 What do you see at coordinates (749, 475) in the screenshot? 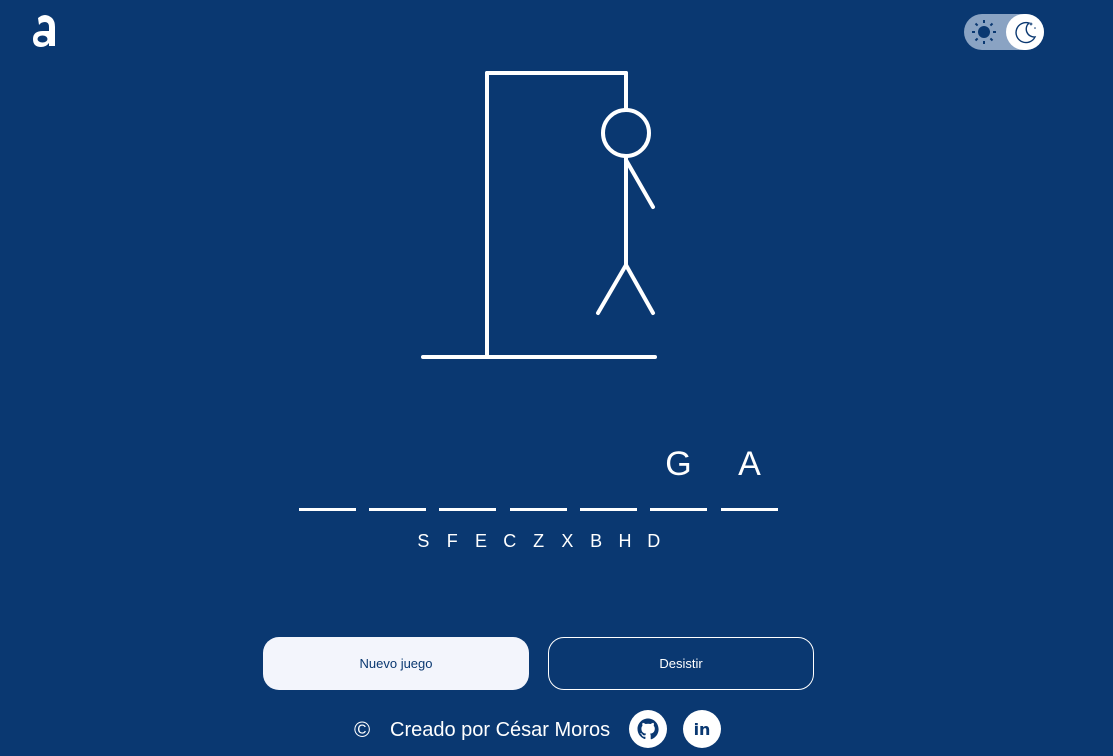
I see `word-slot: A` at bounding box center [749, 475].